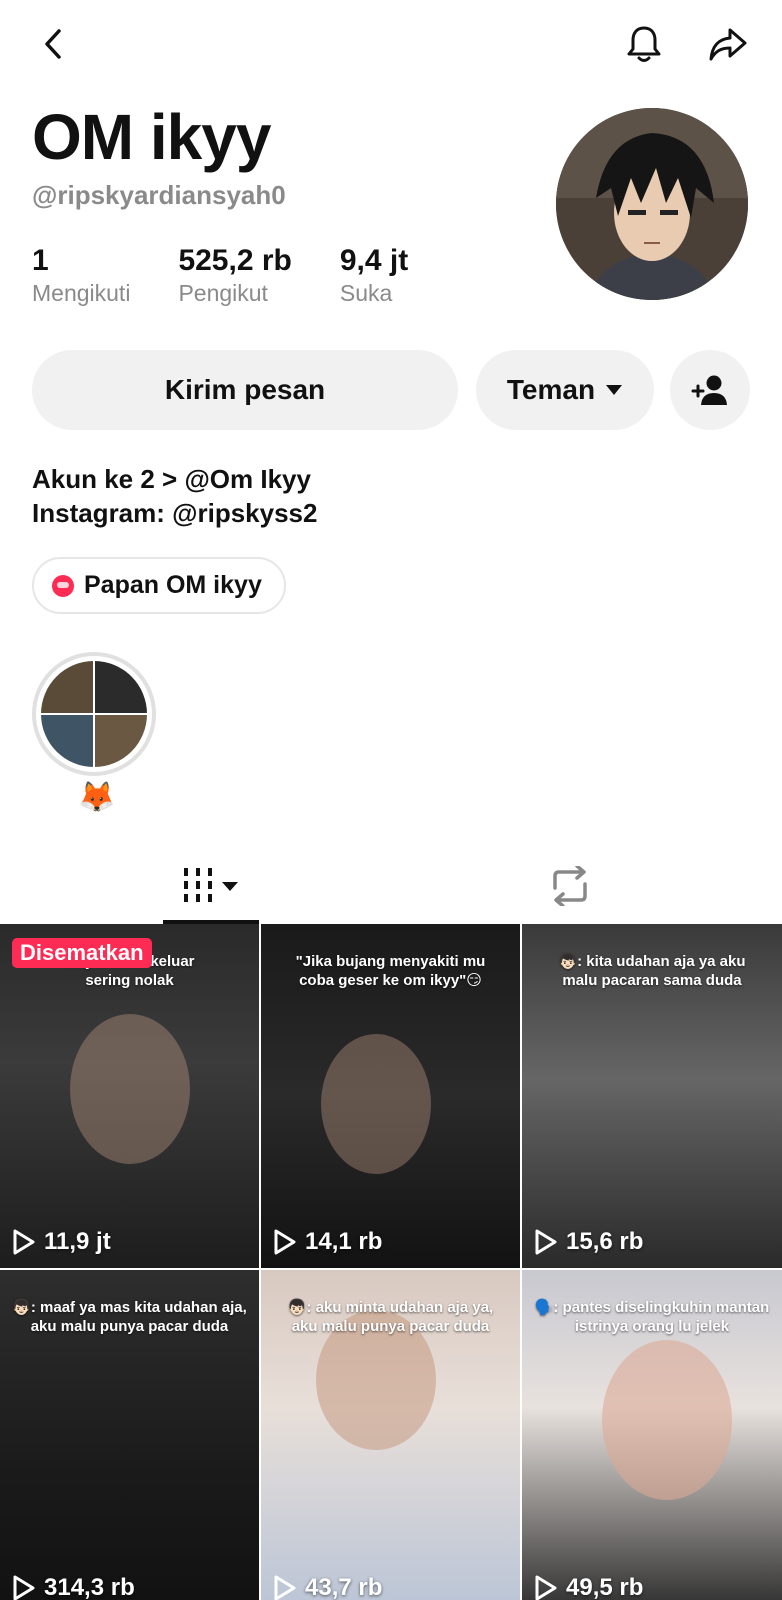 The image size is (782, 1600). What do you see at coordinates (159, 195) in the screenshot?
I see `profile-handle: @ripskyardiansyah0` at bounding box center [159, 195].